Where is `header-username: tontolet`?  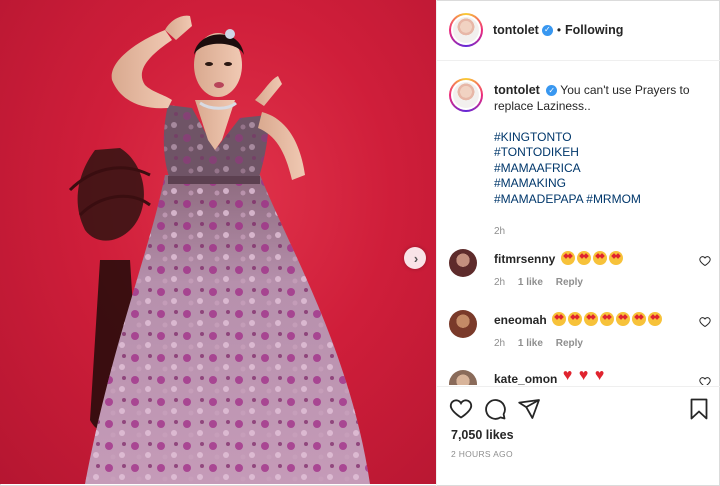 header-username: tontolet is located at coordinates (516, 30).